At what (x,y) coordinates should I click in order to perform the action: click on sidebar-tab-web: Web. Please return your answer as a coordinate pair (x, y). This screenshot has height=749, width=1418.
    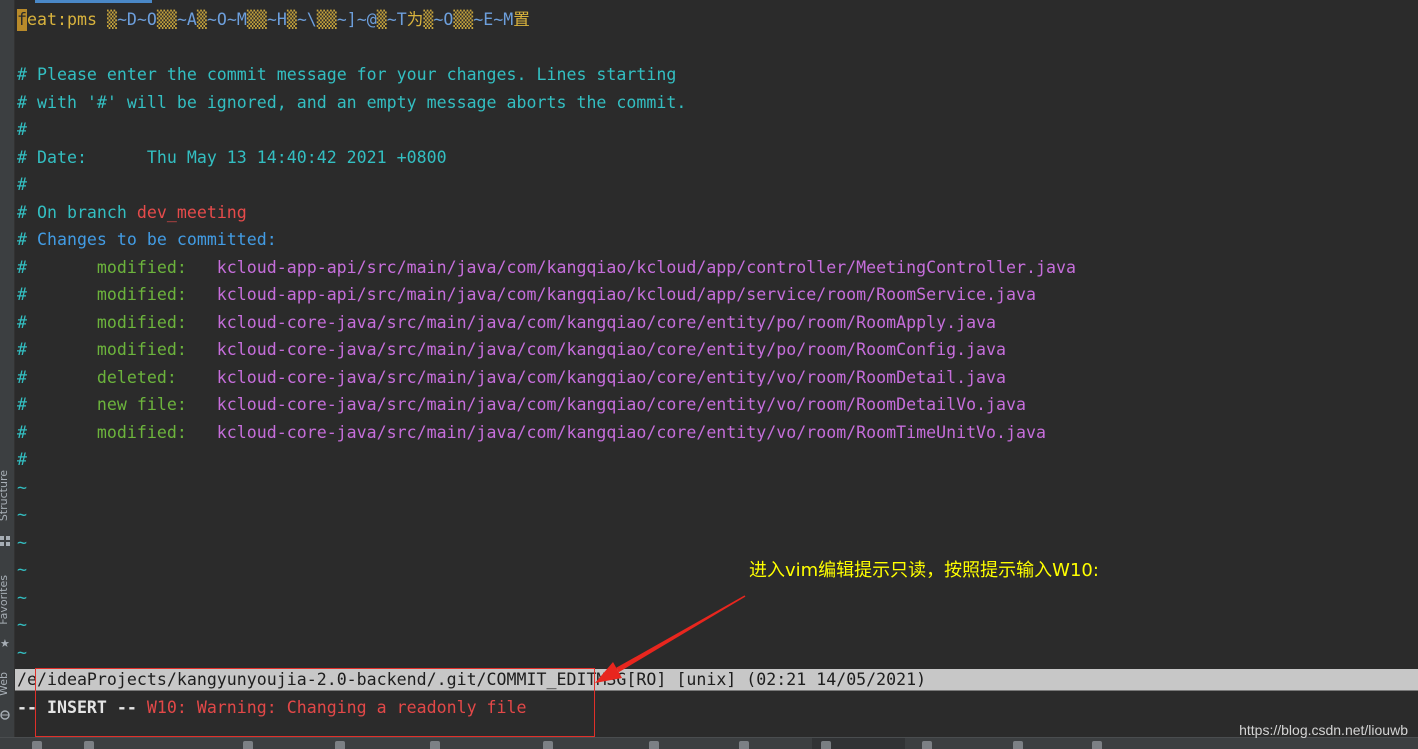
    Looking at the image, I should click on (5, 684).